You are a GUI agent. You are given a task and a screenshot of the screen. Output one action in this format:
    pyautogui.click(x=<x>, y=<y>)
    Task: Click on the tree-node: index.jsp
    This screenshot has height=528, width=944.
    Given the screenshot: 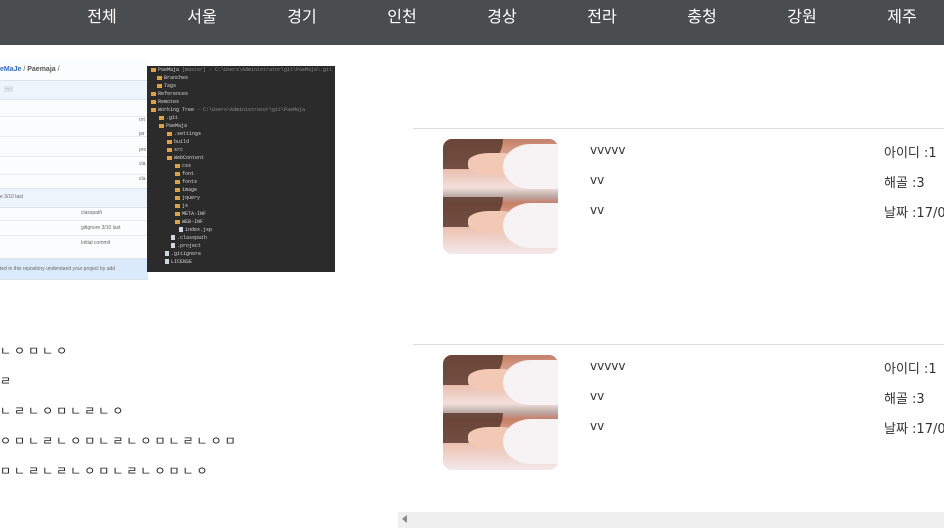 What is the action you would take?
    pyautogui.click(x=195, y=230)
    